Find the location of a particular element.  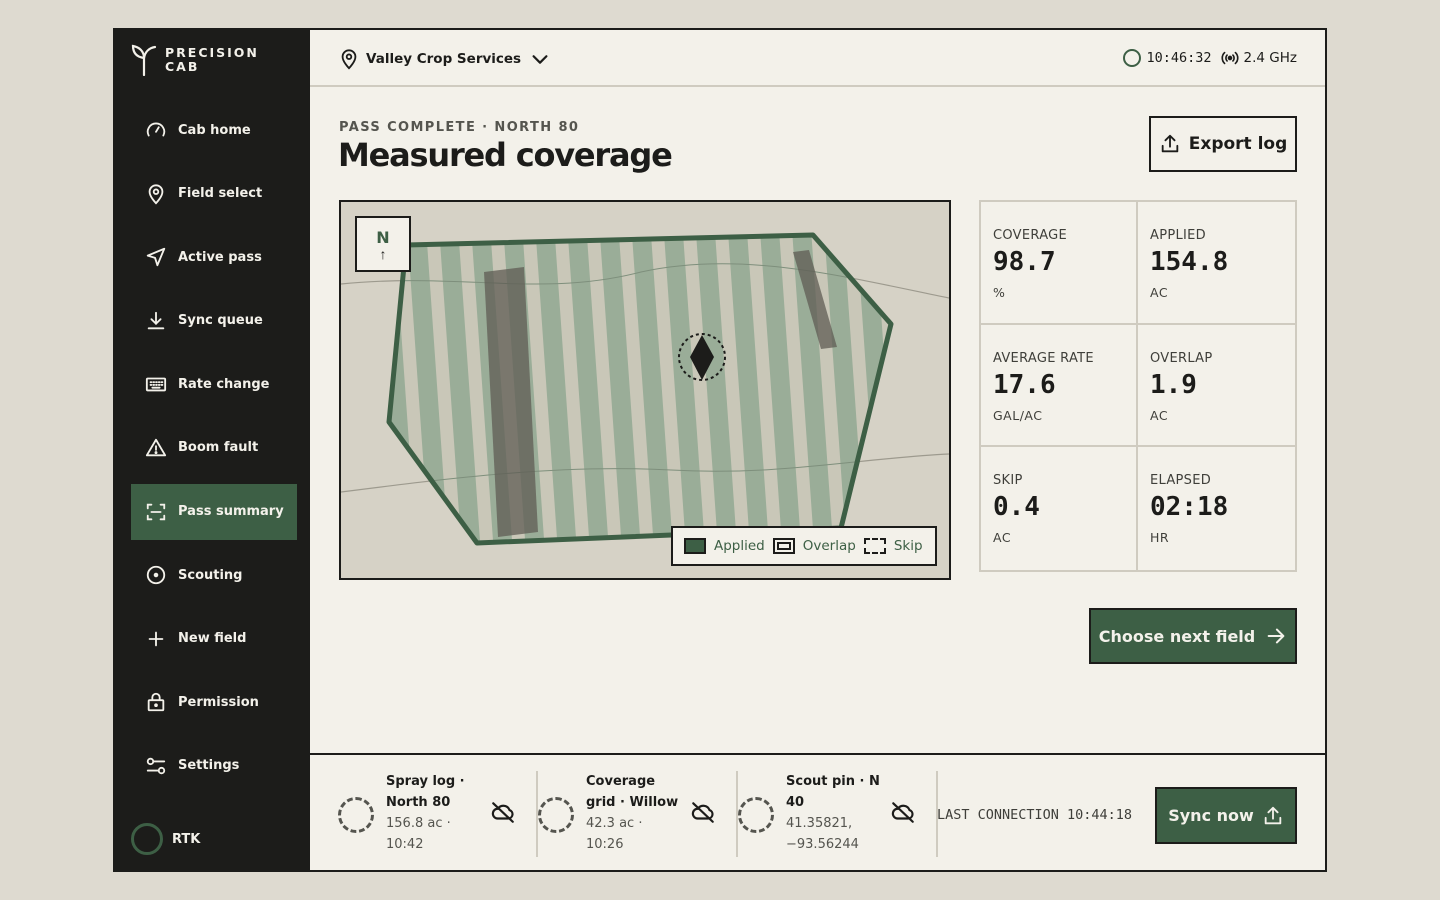

stat-unit: GAL/AC is located at coordinates (1018, 415).